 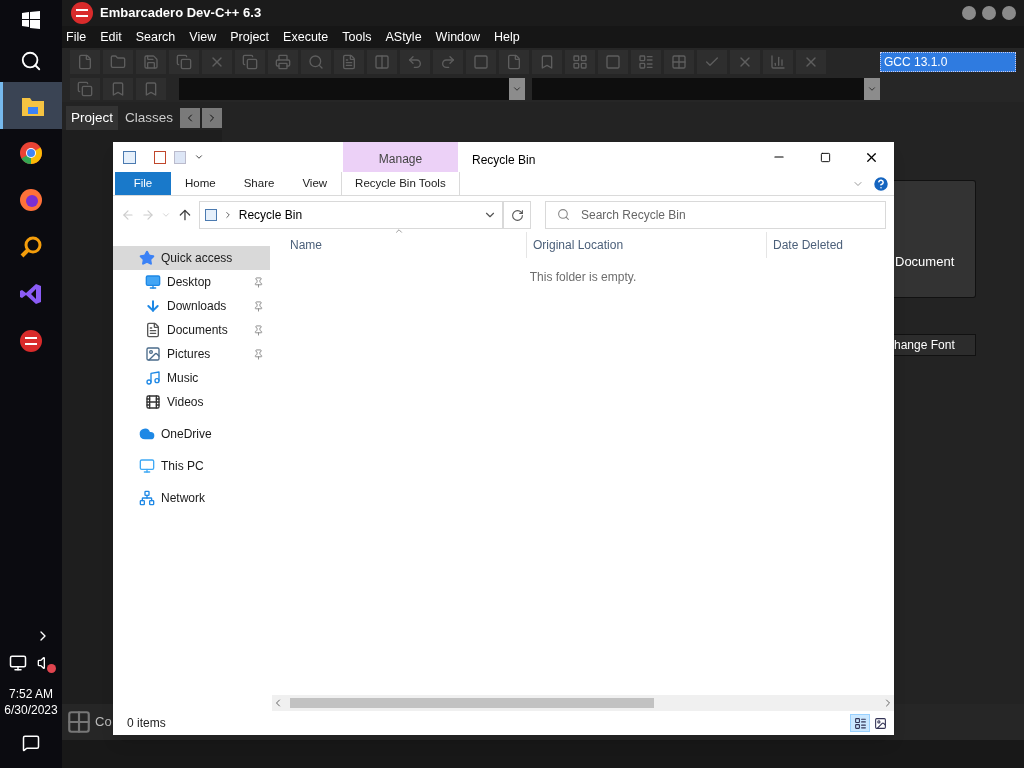 I want to click on address-bar: Recycle Bin, so click(x=351, y=215).